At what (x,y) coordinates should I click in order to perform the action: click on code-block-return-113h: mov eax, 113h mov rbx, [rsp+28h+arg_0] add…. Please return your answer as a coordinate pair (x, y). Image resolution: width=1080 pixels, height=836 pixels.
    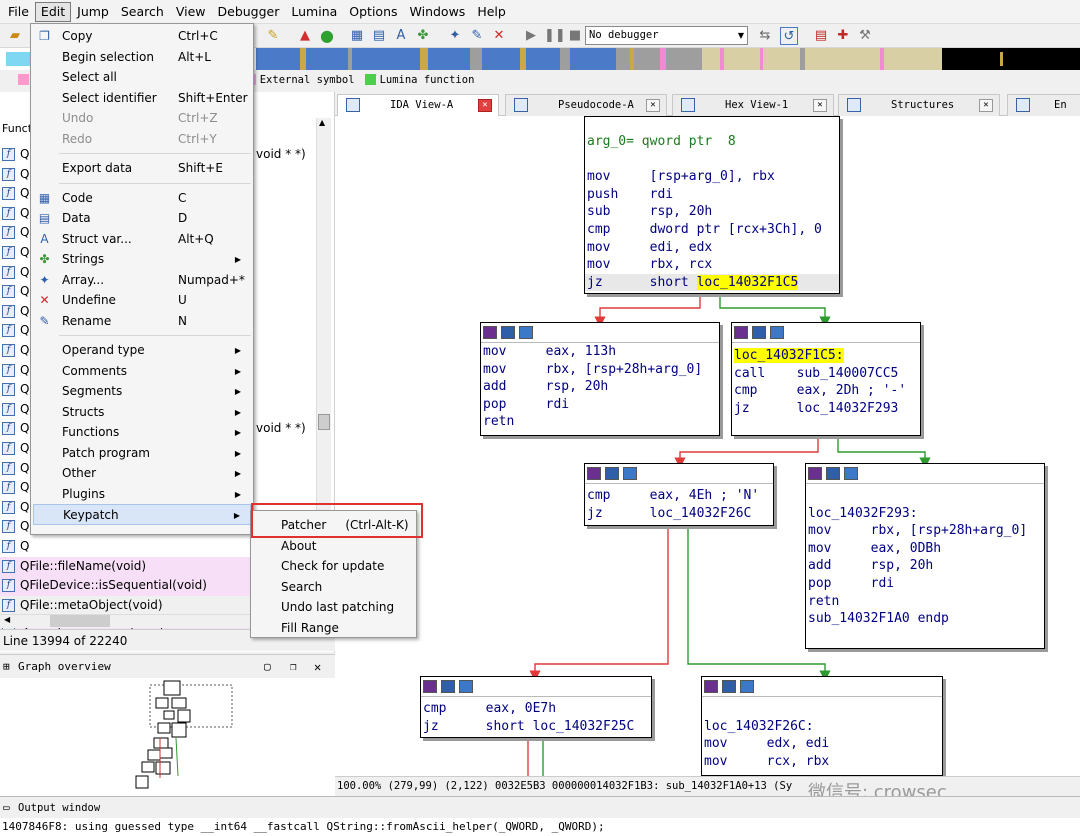
    Looking at the image, I should click on (600, 379).